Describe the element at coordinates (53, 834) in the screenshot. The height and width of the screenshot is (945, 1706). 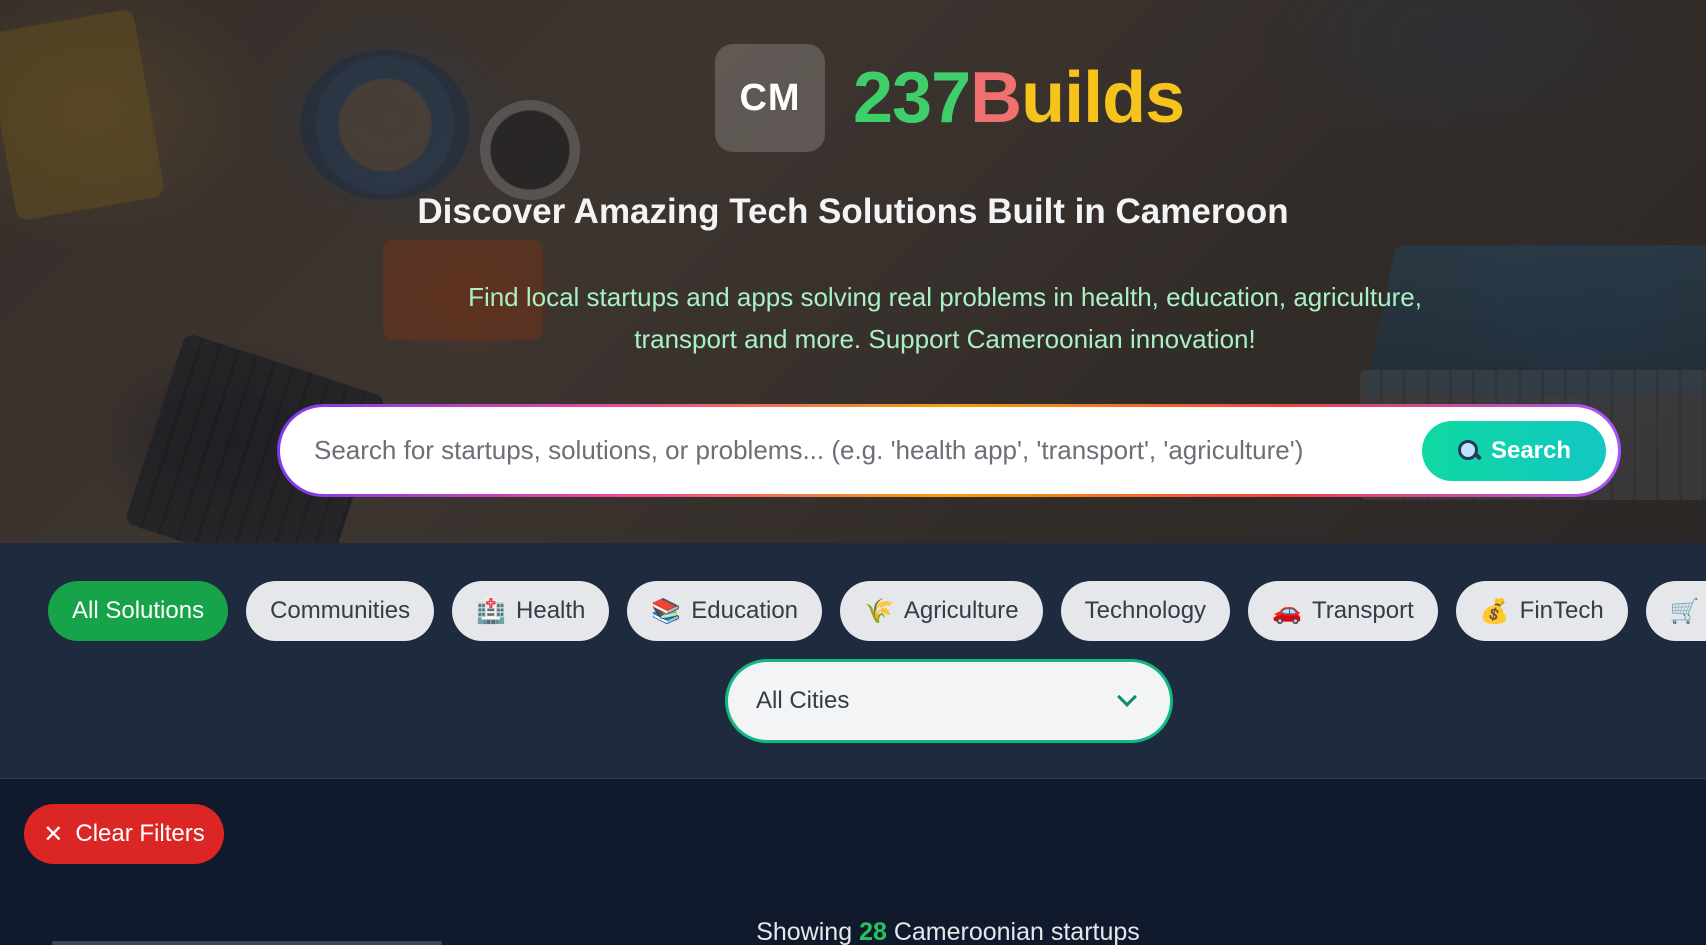
I see `close-icon: ✕` at that location.